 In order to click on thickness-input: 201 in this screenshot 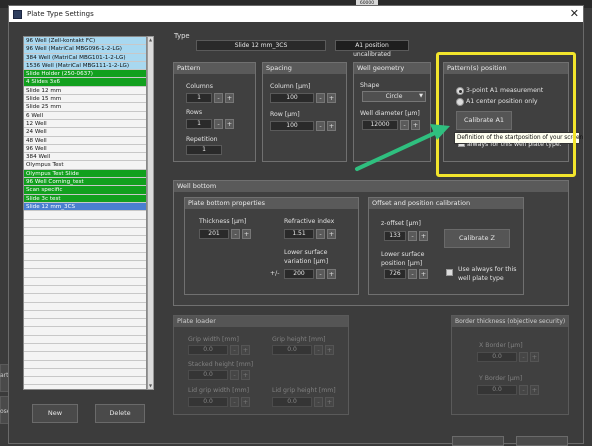, I will do `click(214, 234)`.